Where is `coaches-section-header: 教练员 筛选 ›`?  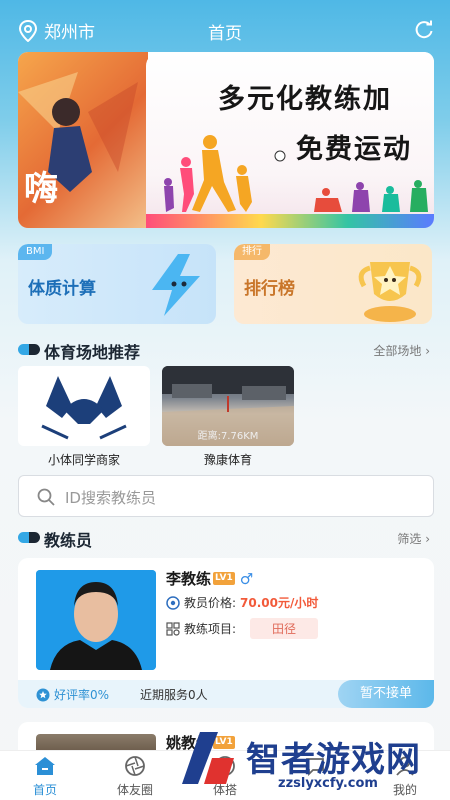 coaches-section-header: 教练员 筛选 › is located at coordinates (226, 538).